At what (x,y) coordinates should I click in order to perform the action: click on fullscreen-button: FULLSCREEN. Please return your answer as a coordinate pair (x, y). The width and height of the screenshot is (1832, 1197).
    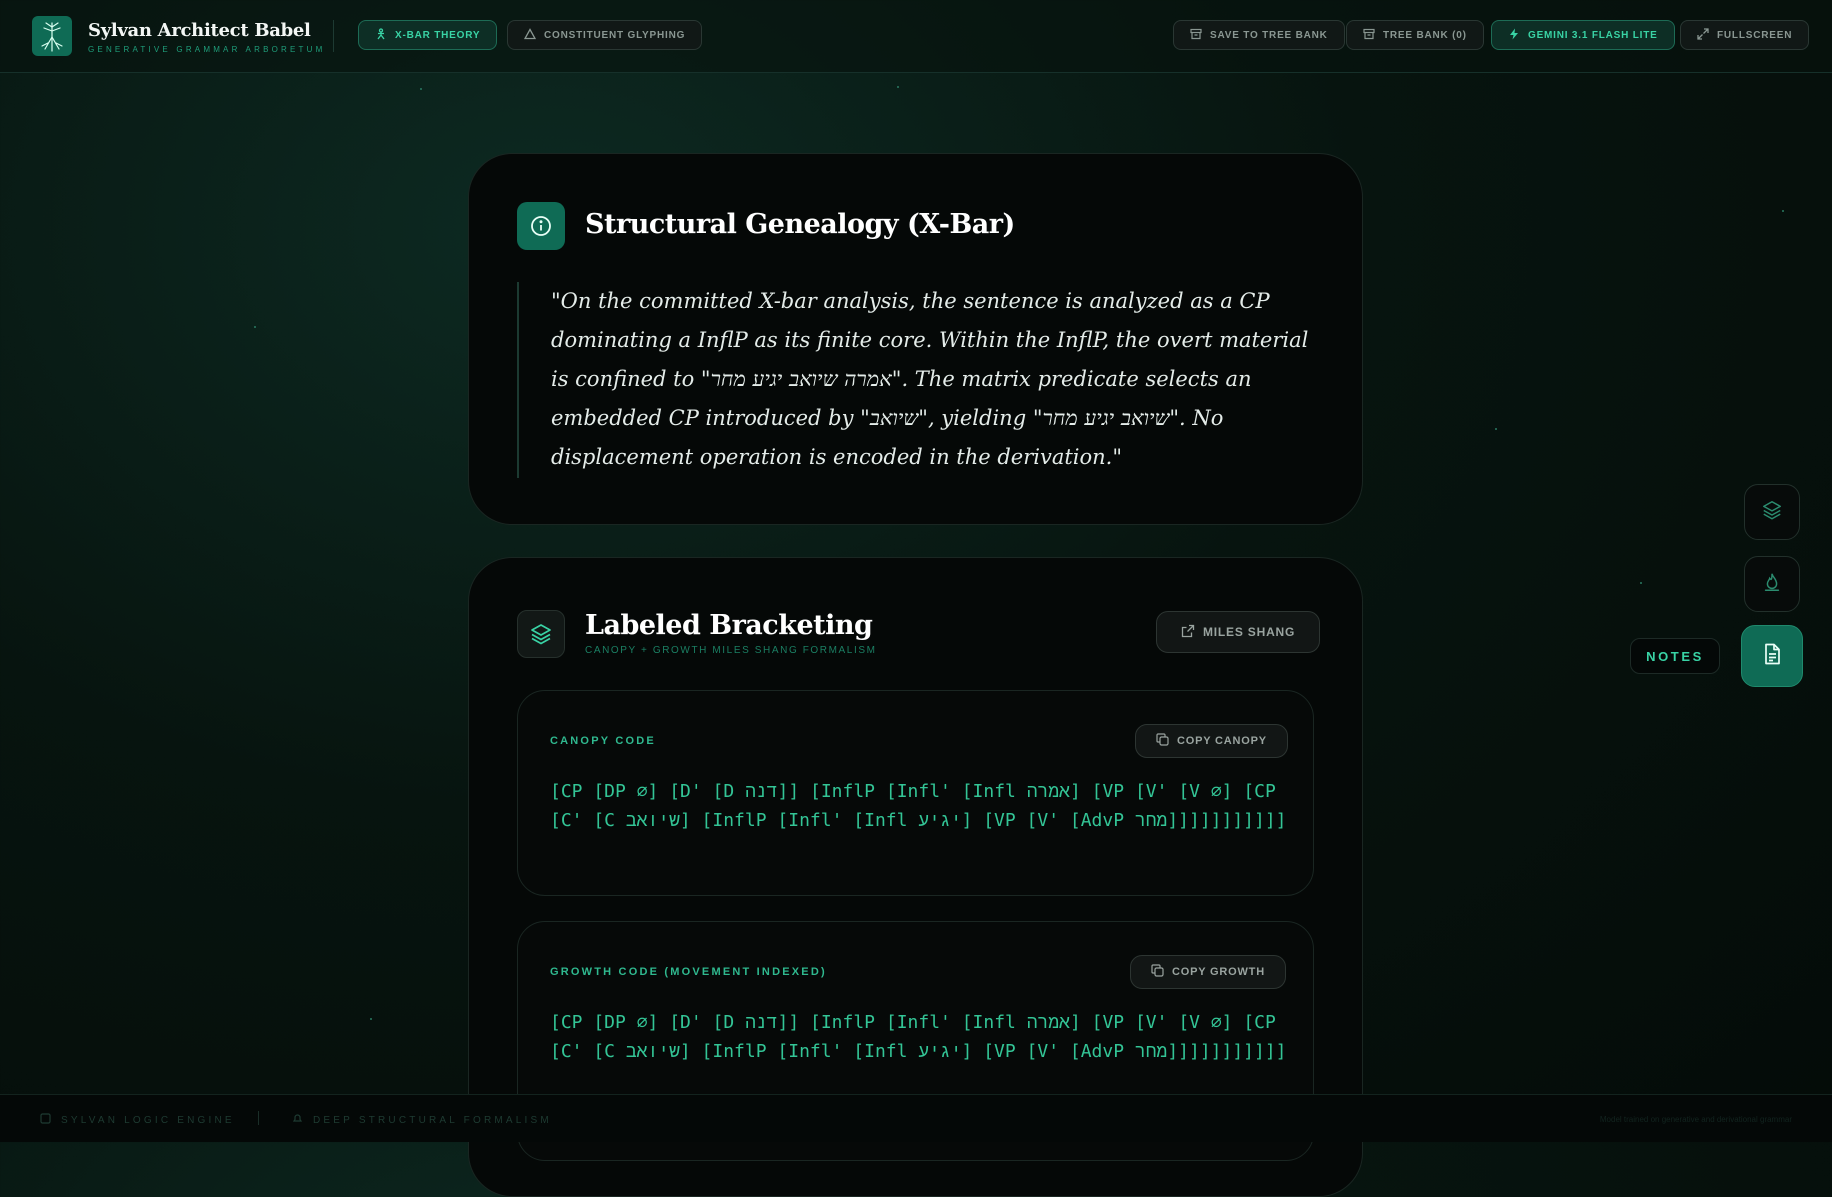
    Looking at the image, I should click on (1745, 35).